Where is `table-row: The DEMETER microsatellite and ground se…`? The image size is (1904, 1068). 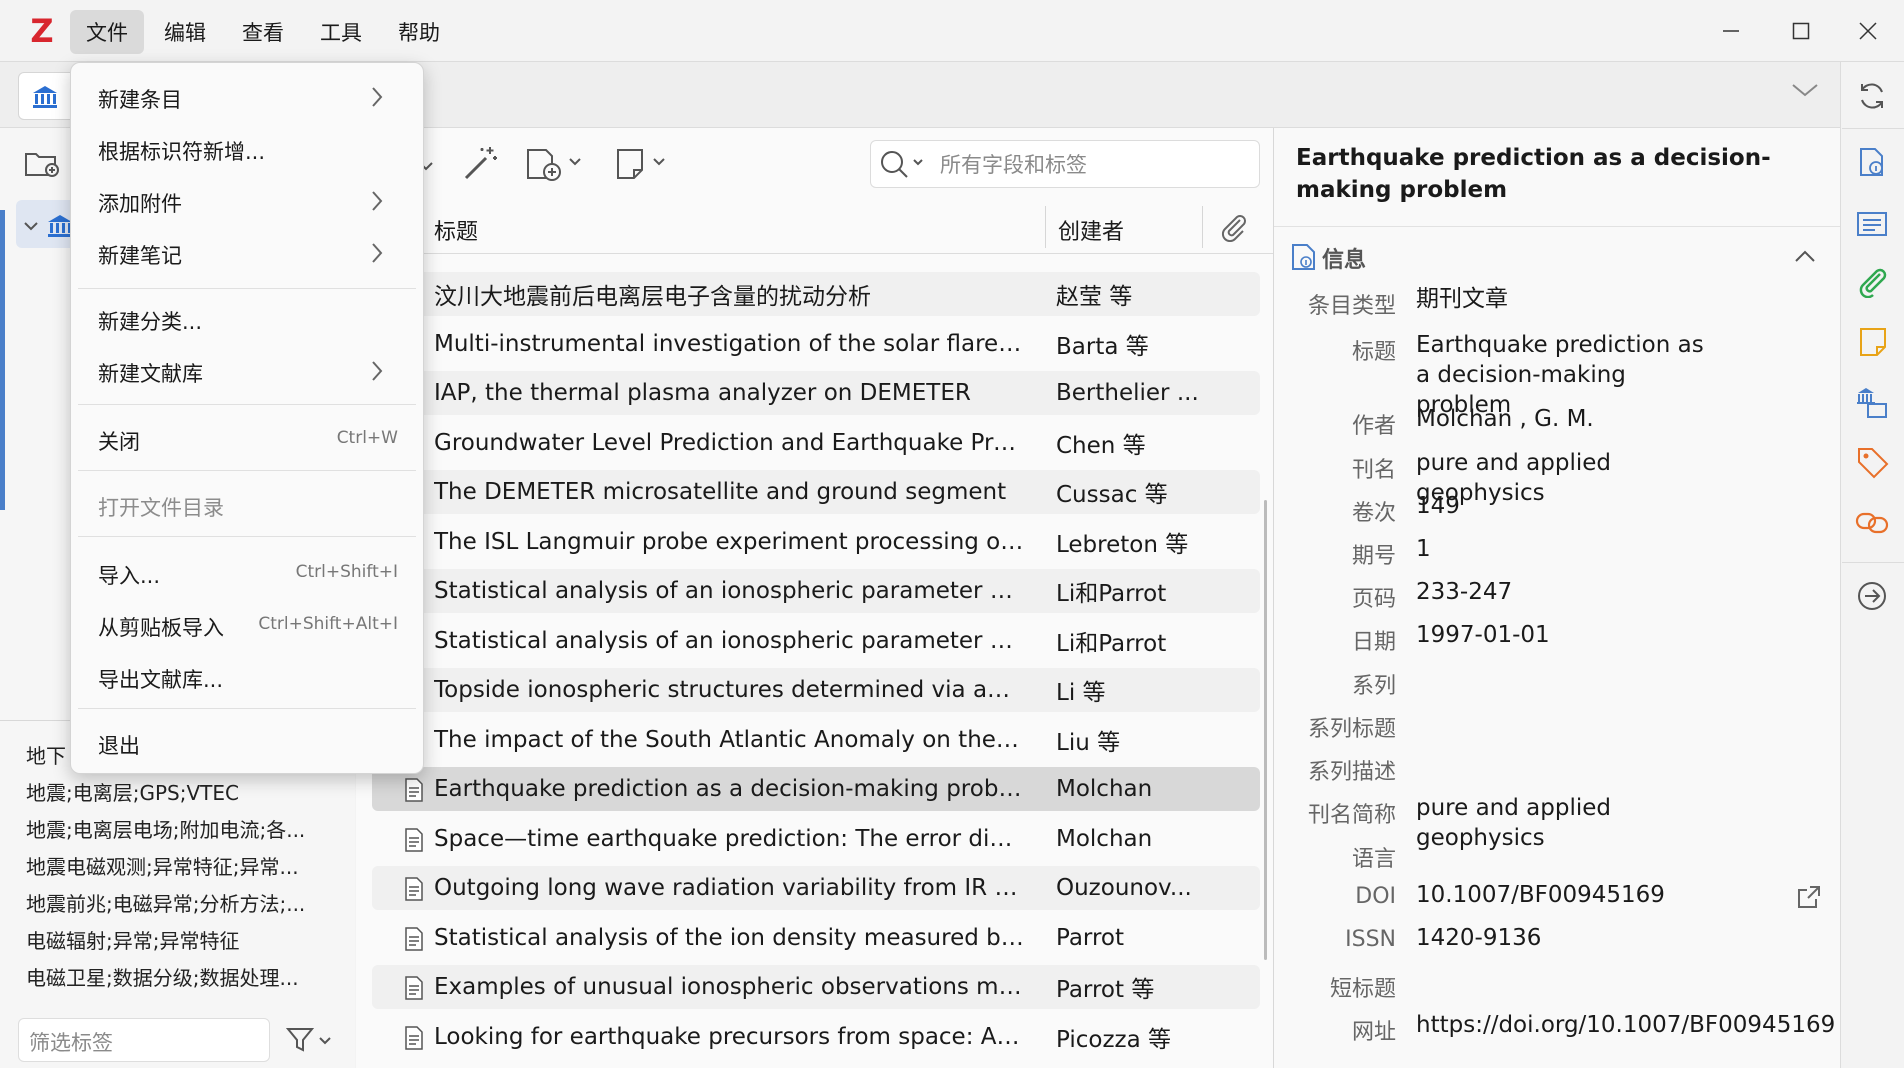 table-row: The DEMETER microsatellite and ground se… is located at coordinates (816, 492).